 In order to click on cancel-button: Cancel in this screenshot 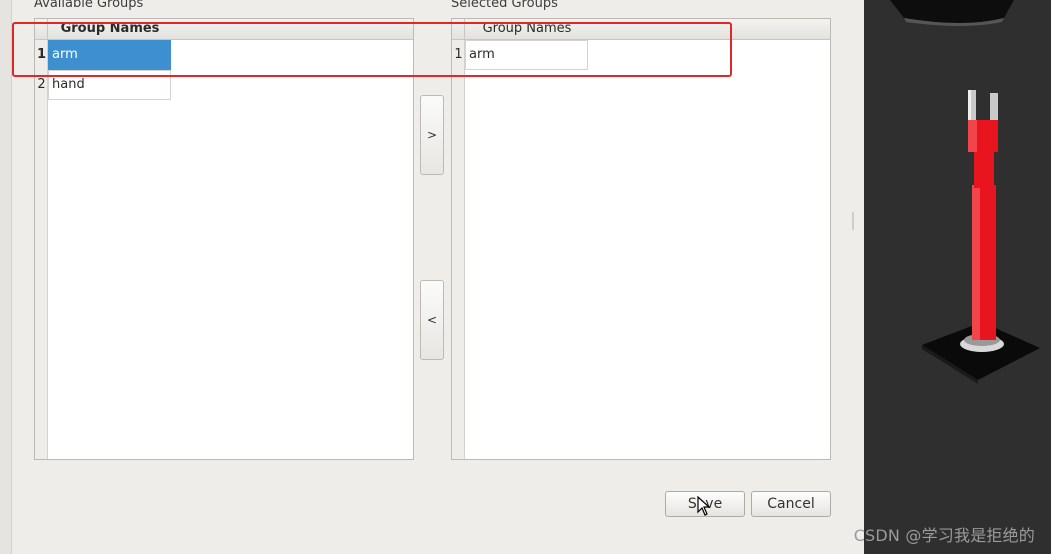, I will do `click(791, 504)`.